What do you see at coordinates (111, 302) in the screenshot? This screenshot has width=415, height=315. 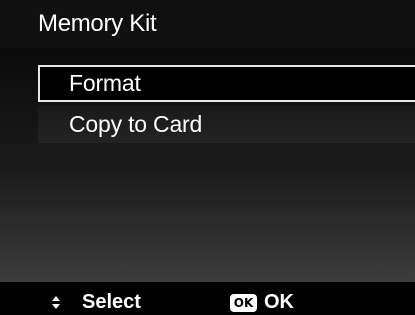 I see `select-hint-label: Select` at bounding box center [111, 302].